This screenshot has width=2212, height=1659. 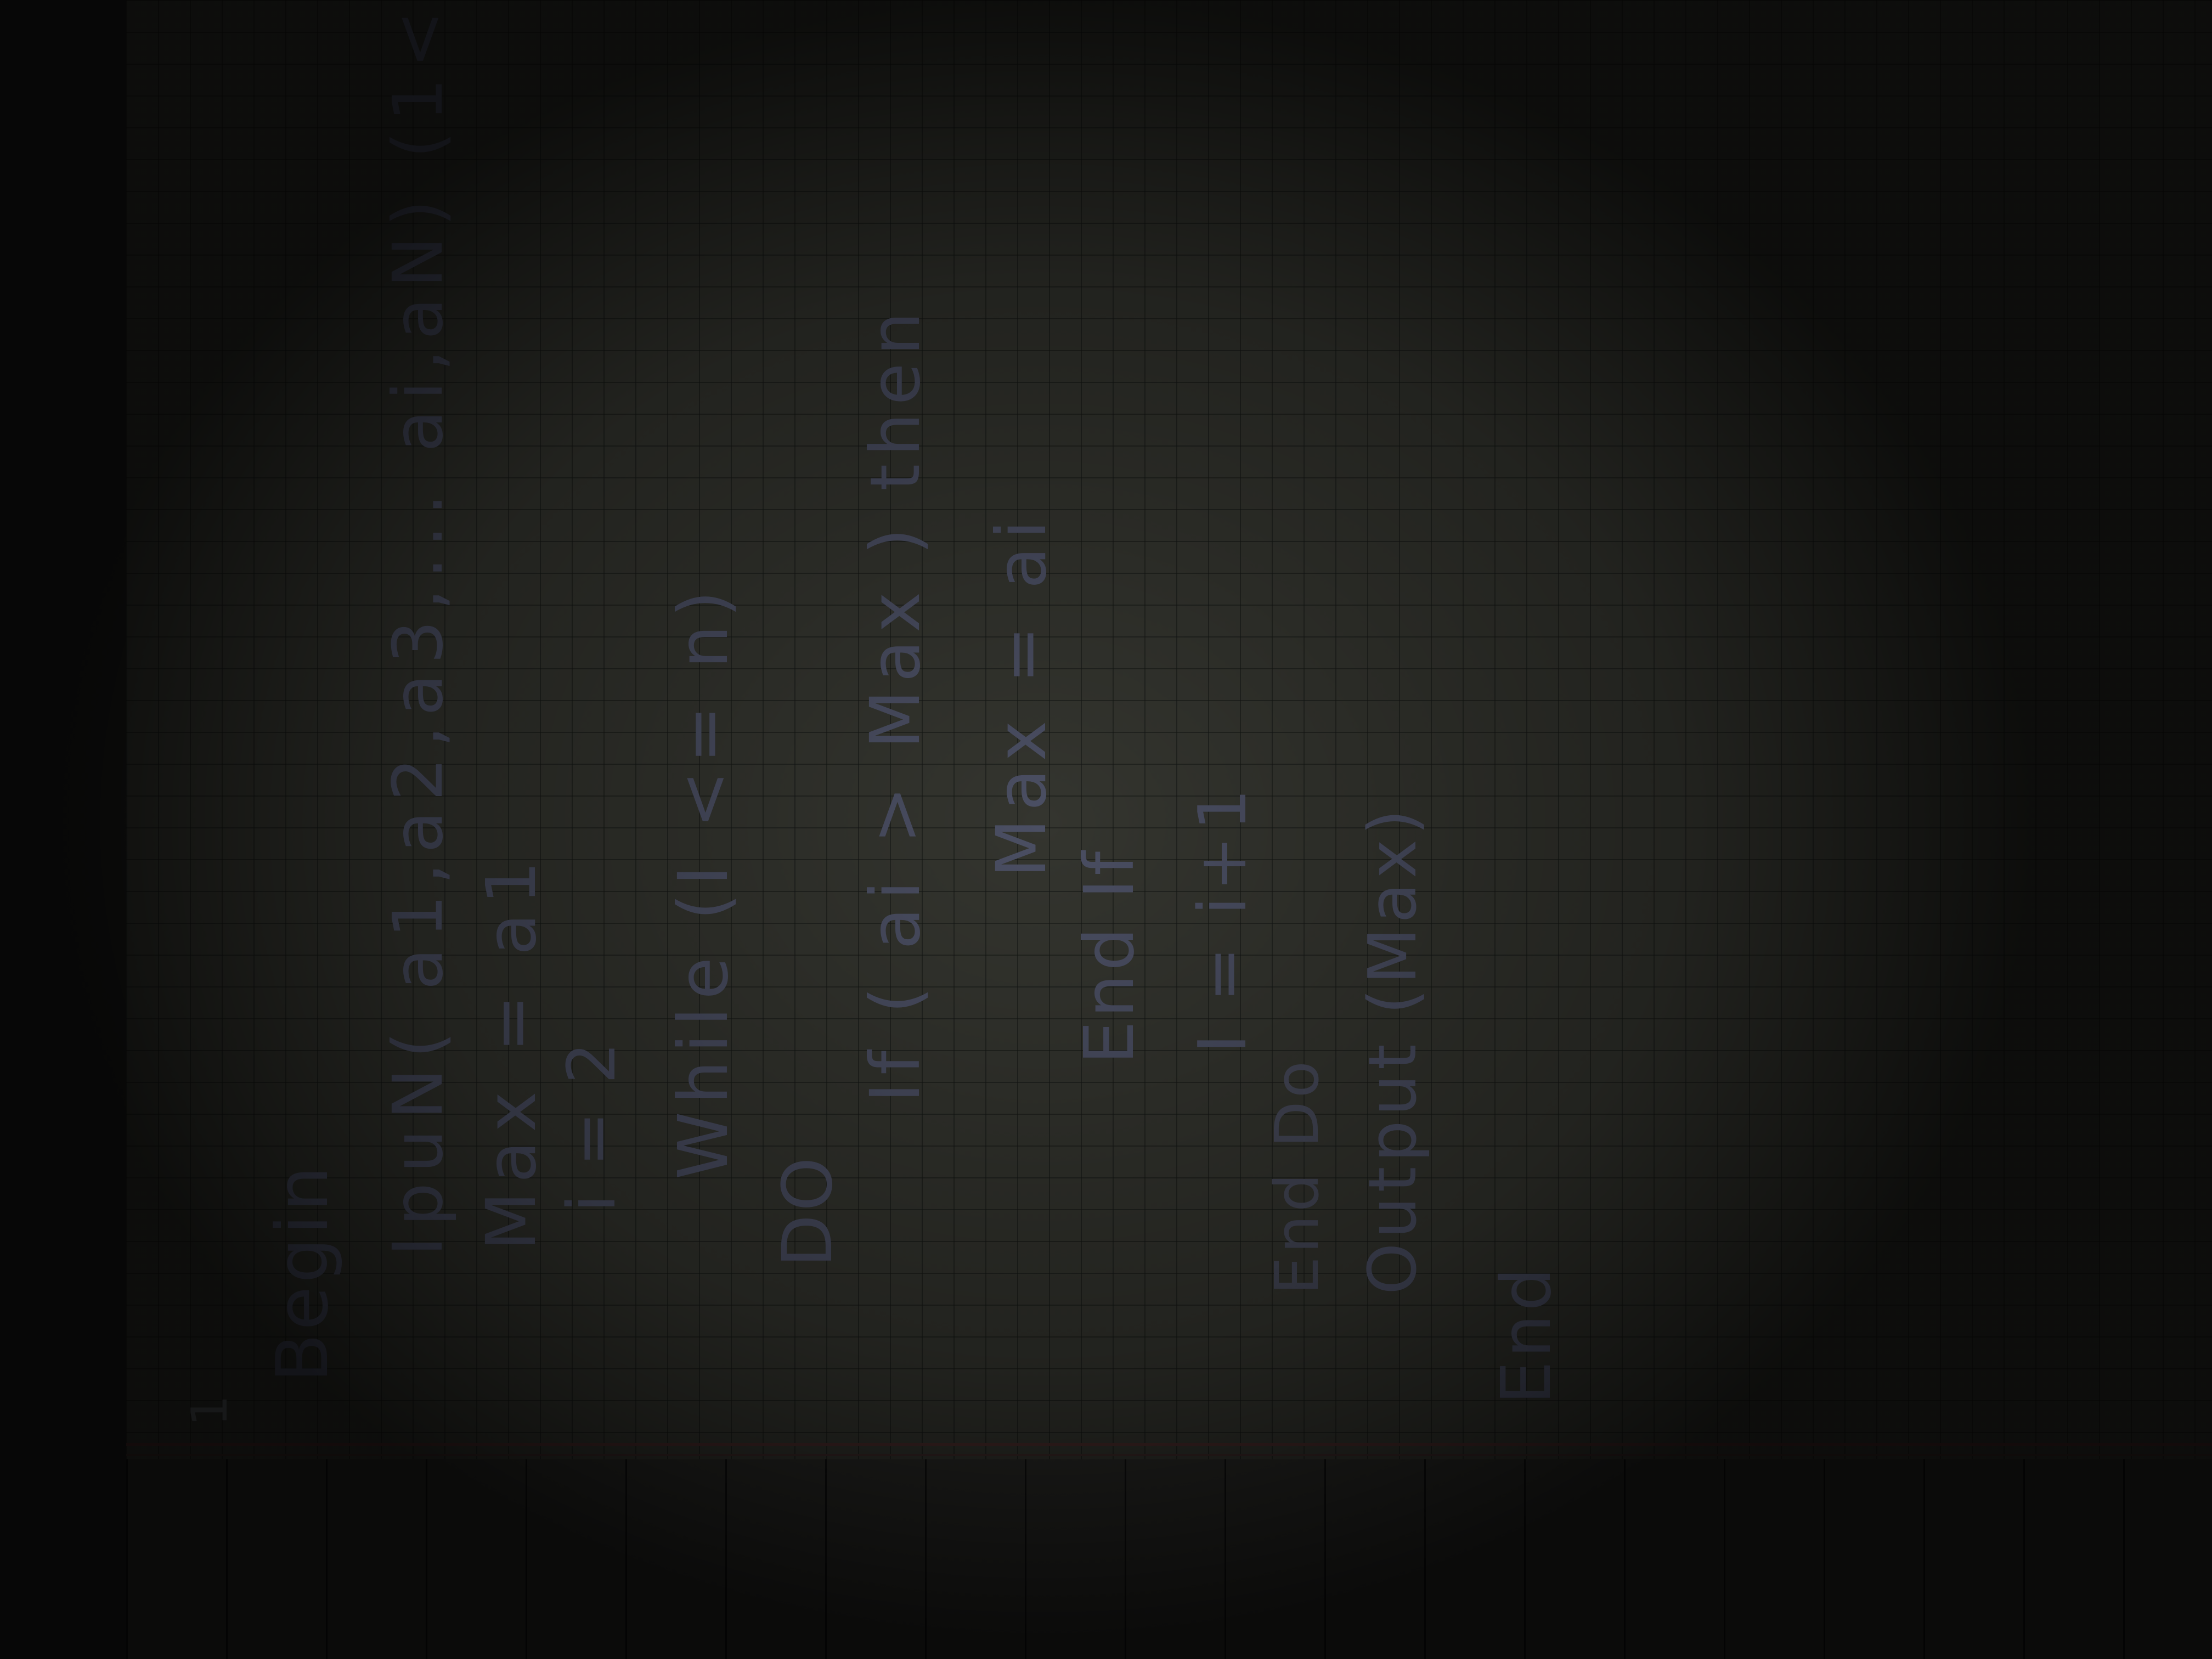 I want to click on if-line: If ( ai > Max ) then, so click(x=895, y=703).